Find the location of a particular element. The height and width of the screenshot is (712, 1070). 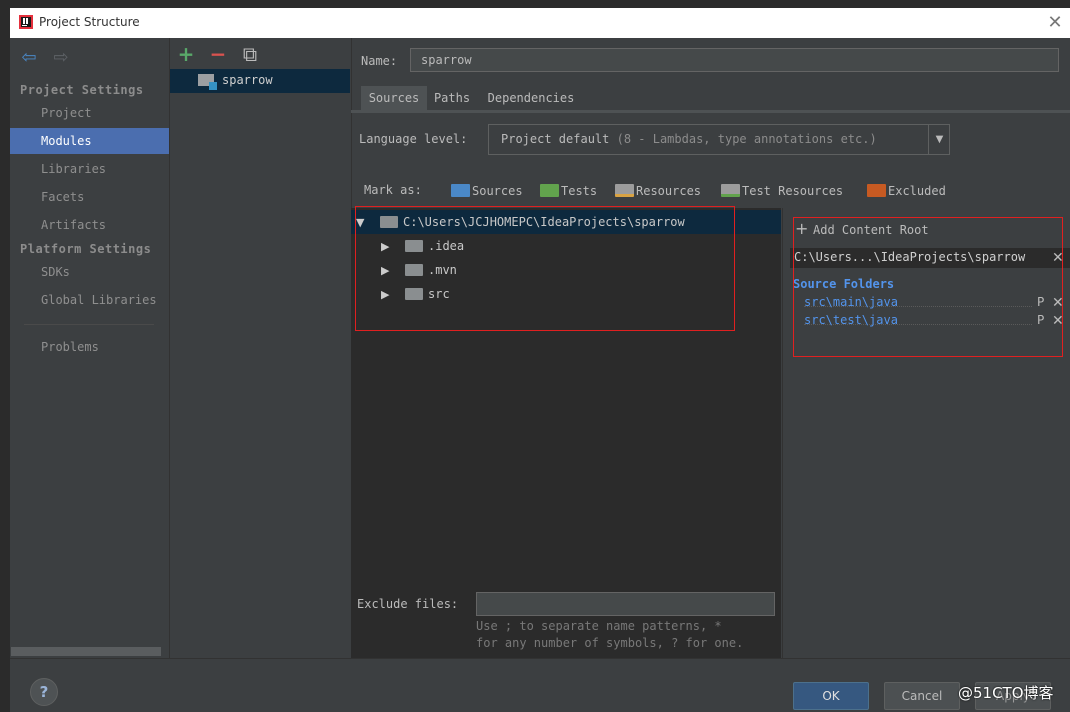

mark-sources-label: Sources is located at coordinates (497, 191).